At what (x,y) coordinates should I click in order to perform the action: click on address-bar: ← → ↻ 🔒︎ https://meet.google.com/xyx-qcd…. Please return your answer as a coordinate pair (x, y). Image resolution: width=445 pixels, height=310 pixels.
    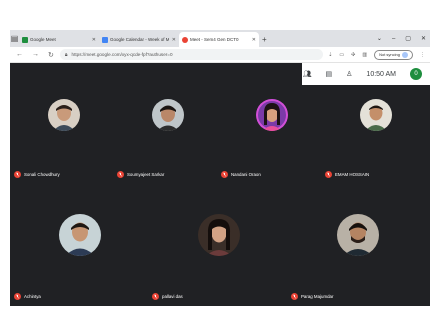
    Looking at the image, I should click on (220, 55).